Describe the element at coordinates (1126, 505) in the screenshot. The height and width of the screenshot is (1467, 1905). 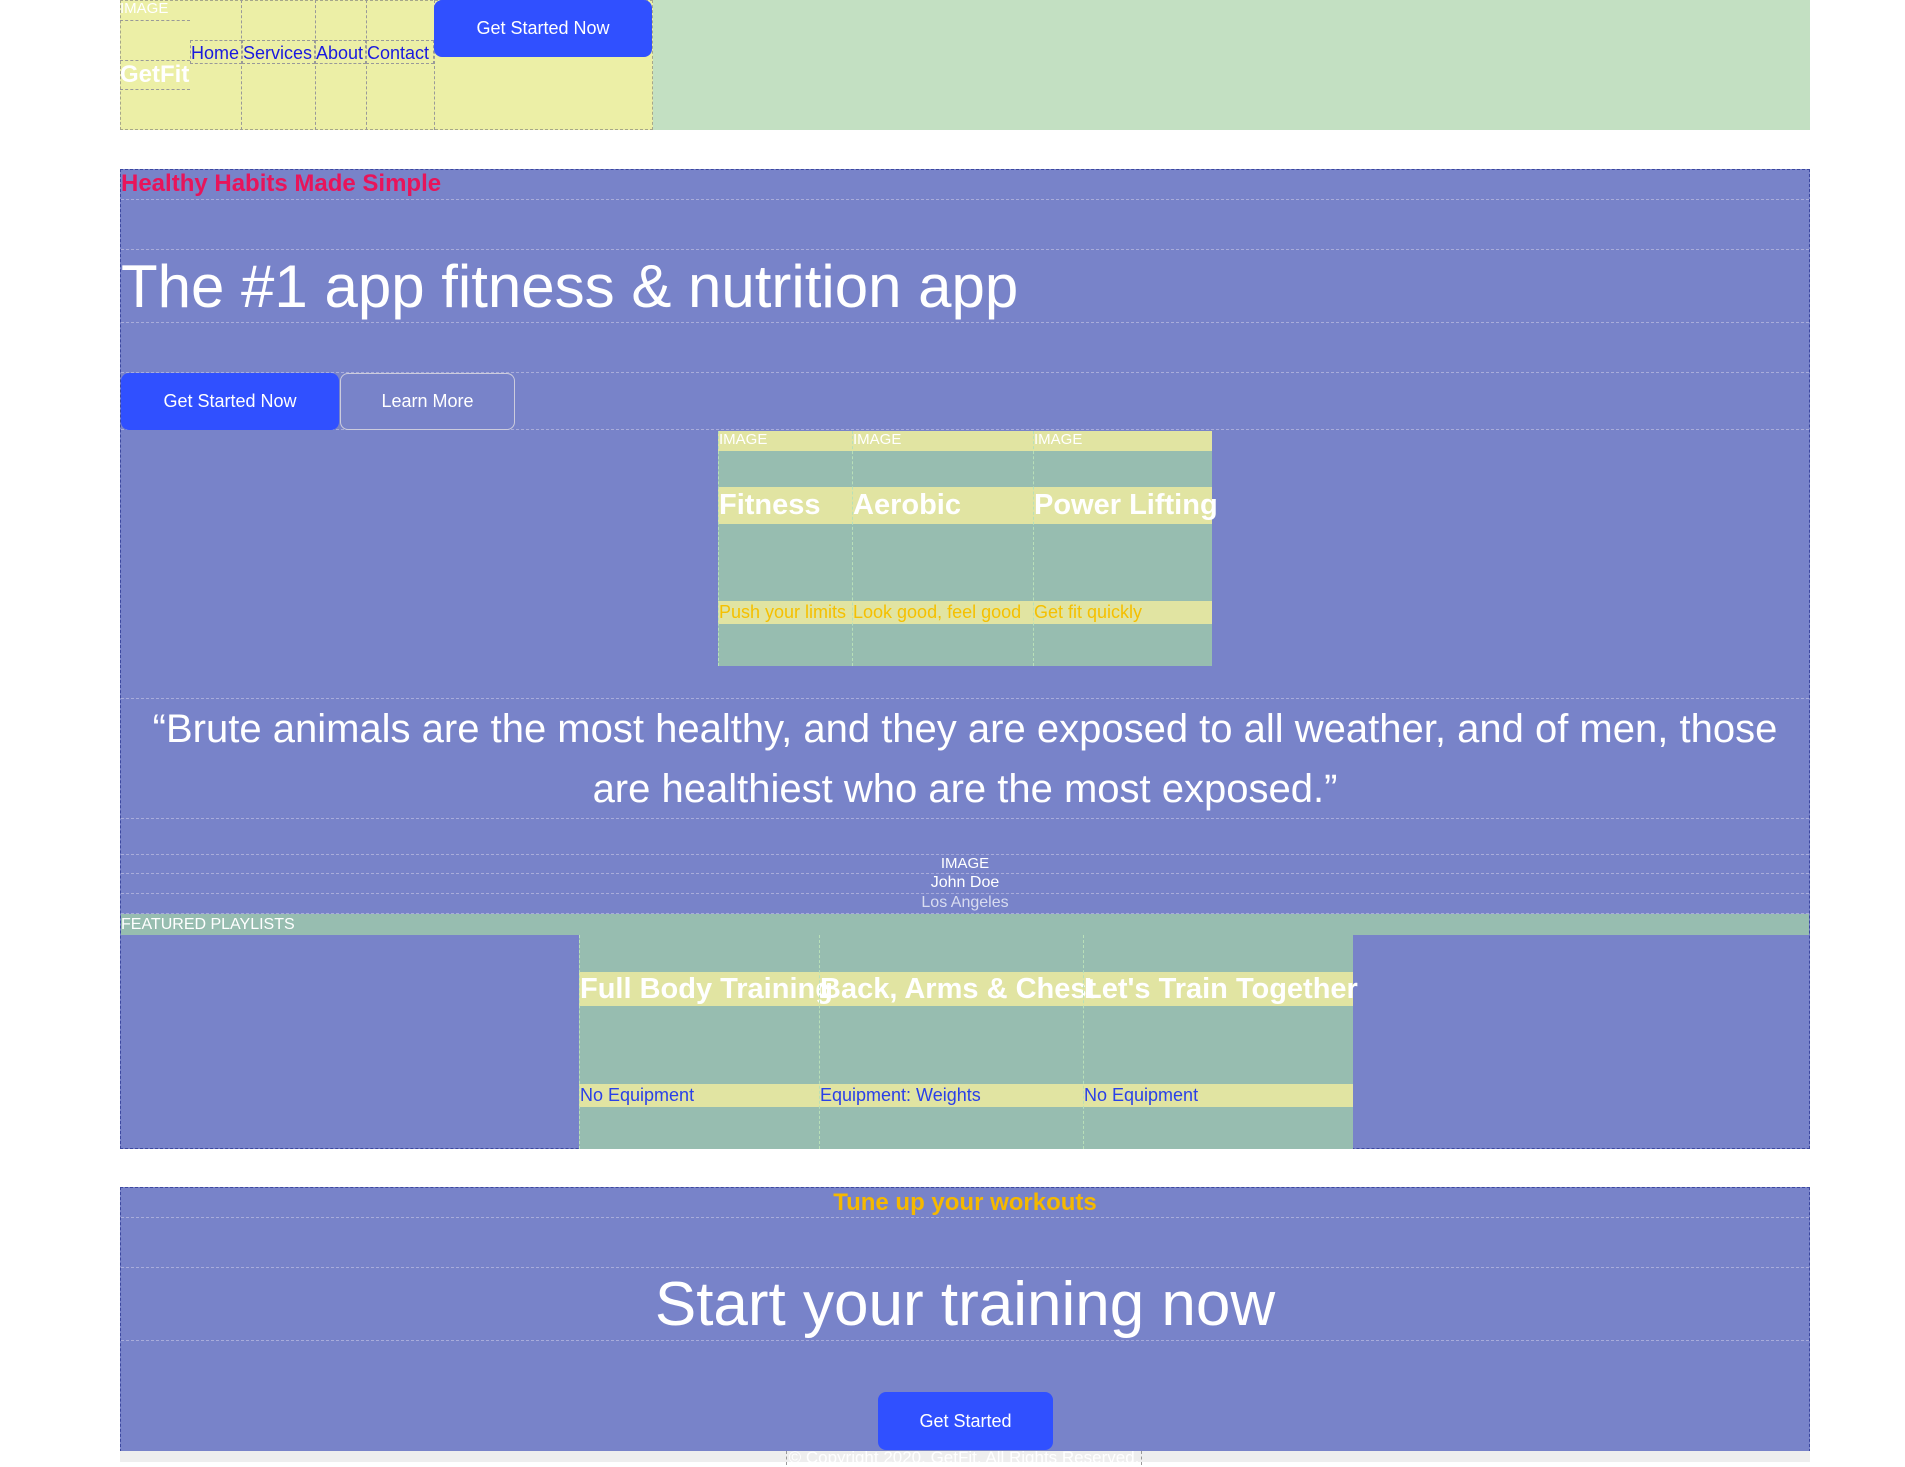
I see `feature-title: Power Lifting` at that location.